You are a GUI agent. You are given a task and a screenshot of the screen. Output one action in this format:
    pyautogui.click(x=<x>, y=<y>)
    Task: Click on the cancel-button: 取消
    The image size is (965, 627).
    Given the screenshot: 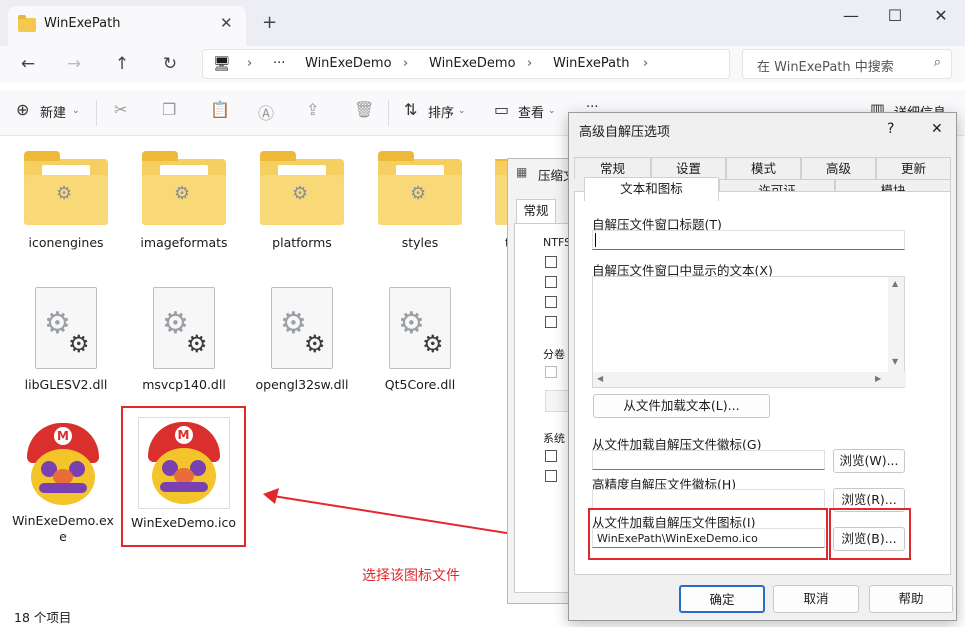 What is the action you would take?
    pyautogui.click(x=816, y=599)
    